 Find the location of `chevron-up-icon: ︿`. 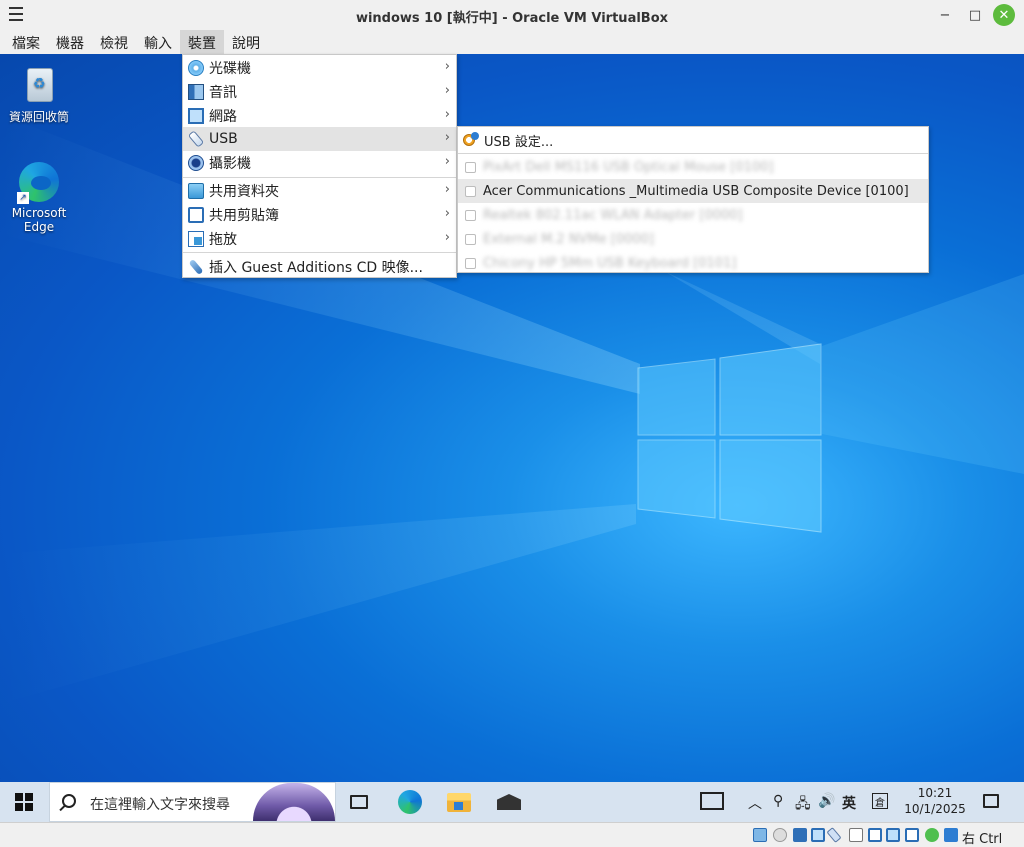

chevron-up-icon: ︿ is located at coordinates (755, 803).